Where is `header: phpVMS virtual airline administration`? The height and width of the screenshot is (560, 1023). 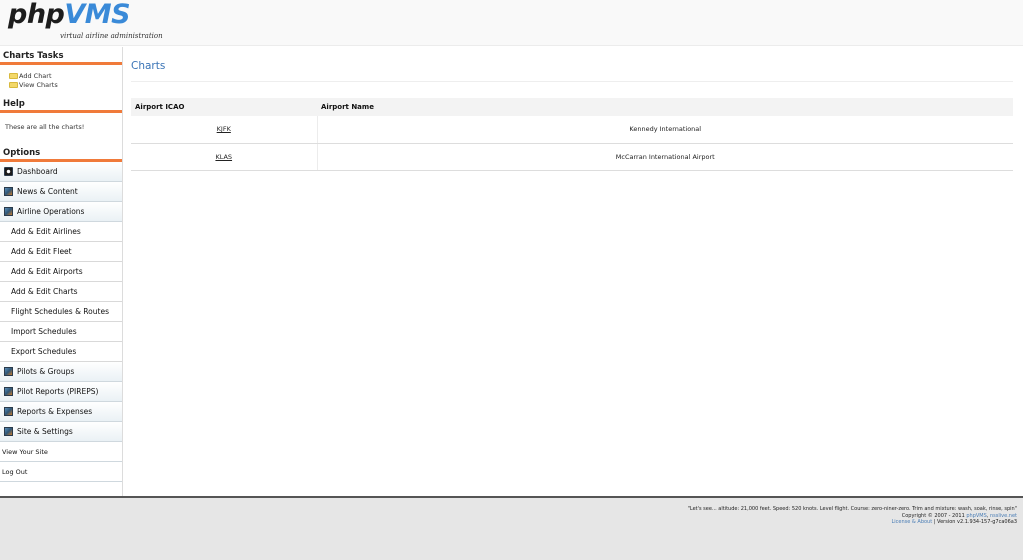 header: phpVMS virtual airline administration is located at coordinates (511, 23).